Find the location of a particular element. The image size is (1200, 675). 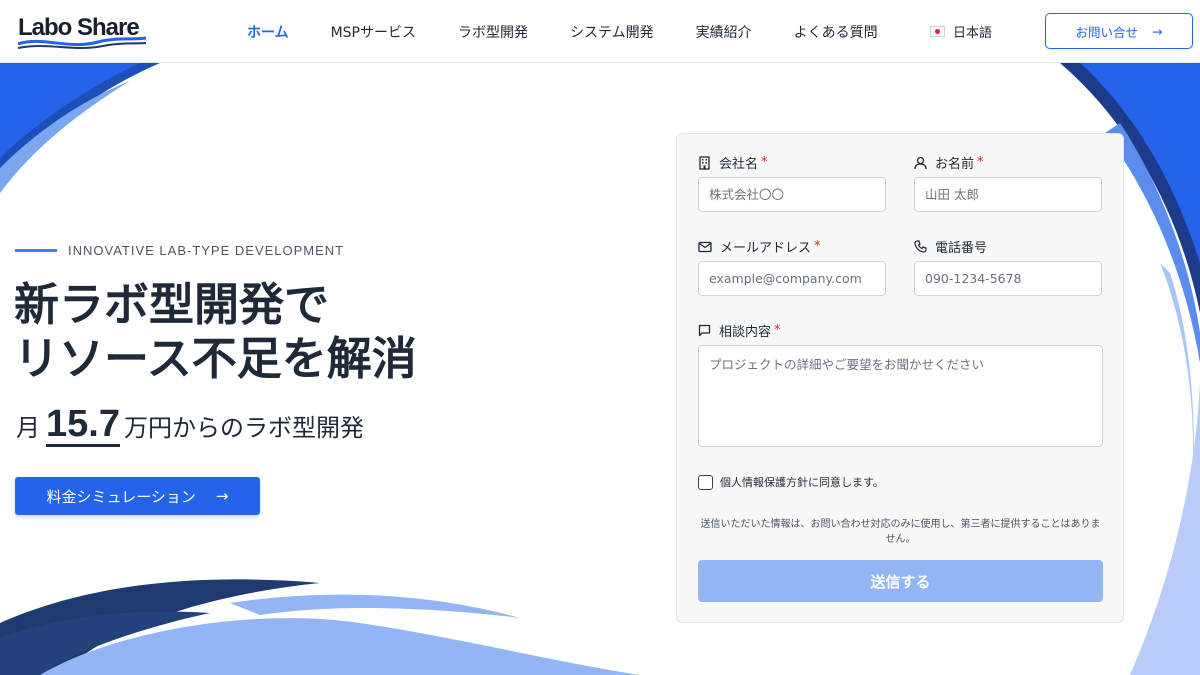

phone-label: 電話番号 is located at coordinates (950, 246).